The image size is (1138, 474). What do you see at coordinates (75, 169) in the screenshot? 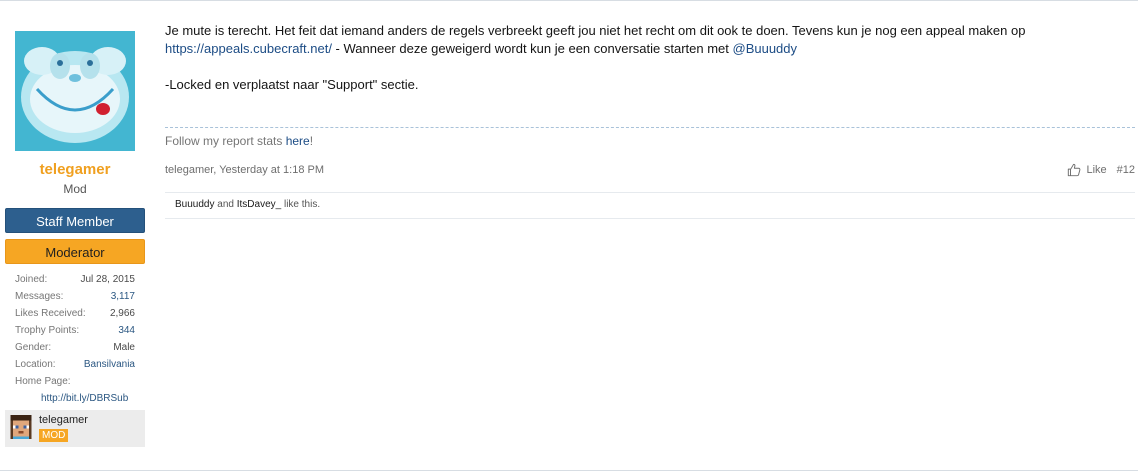
I see `username-link: telegamer` at bounding box center [75, 169].